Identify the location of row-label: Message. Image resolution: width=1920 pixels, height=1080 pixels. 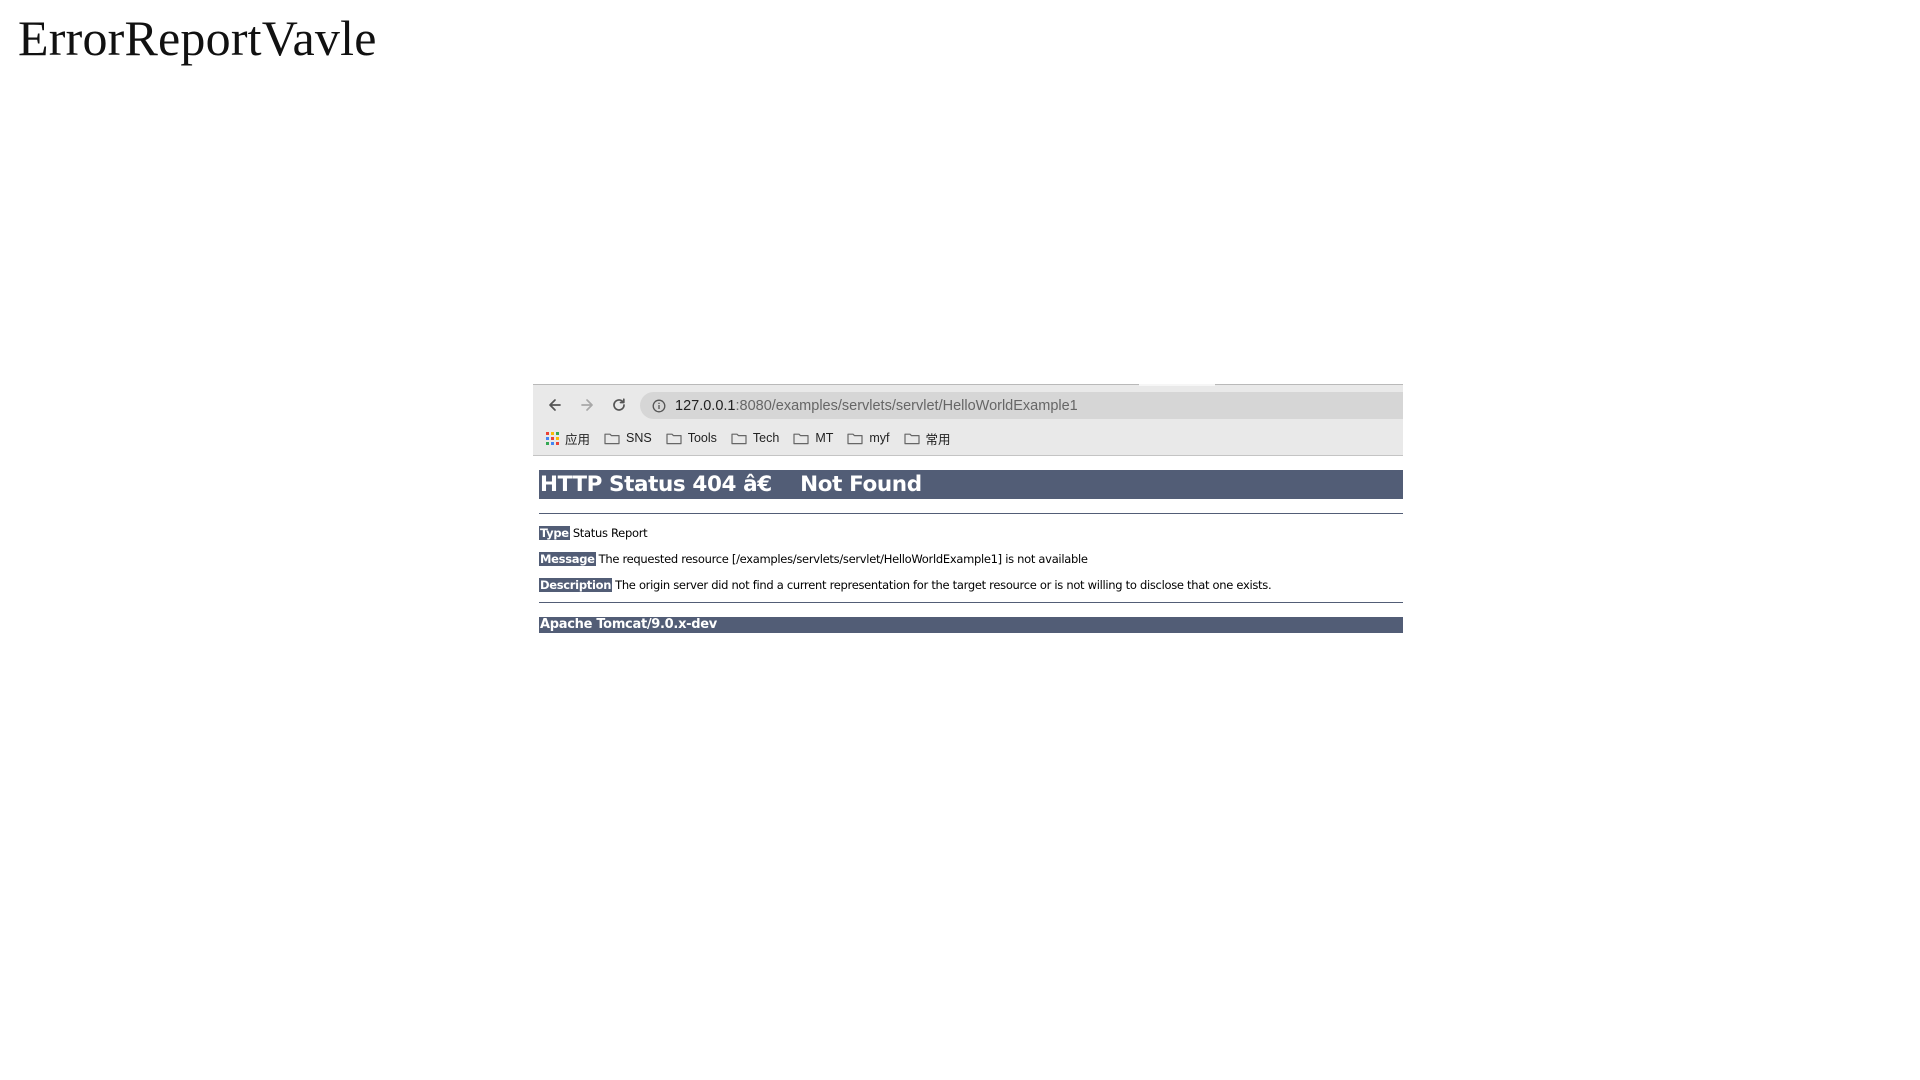
(567, 559).